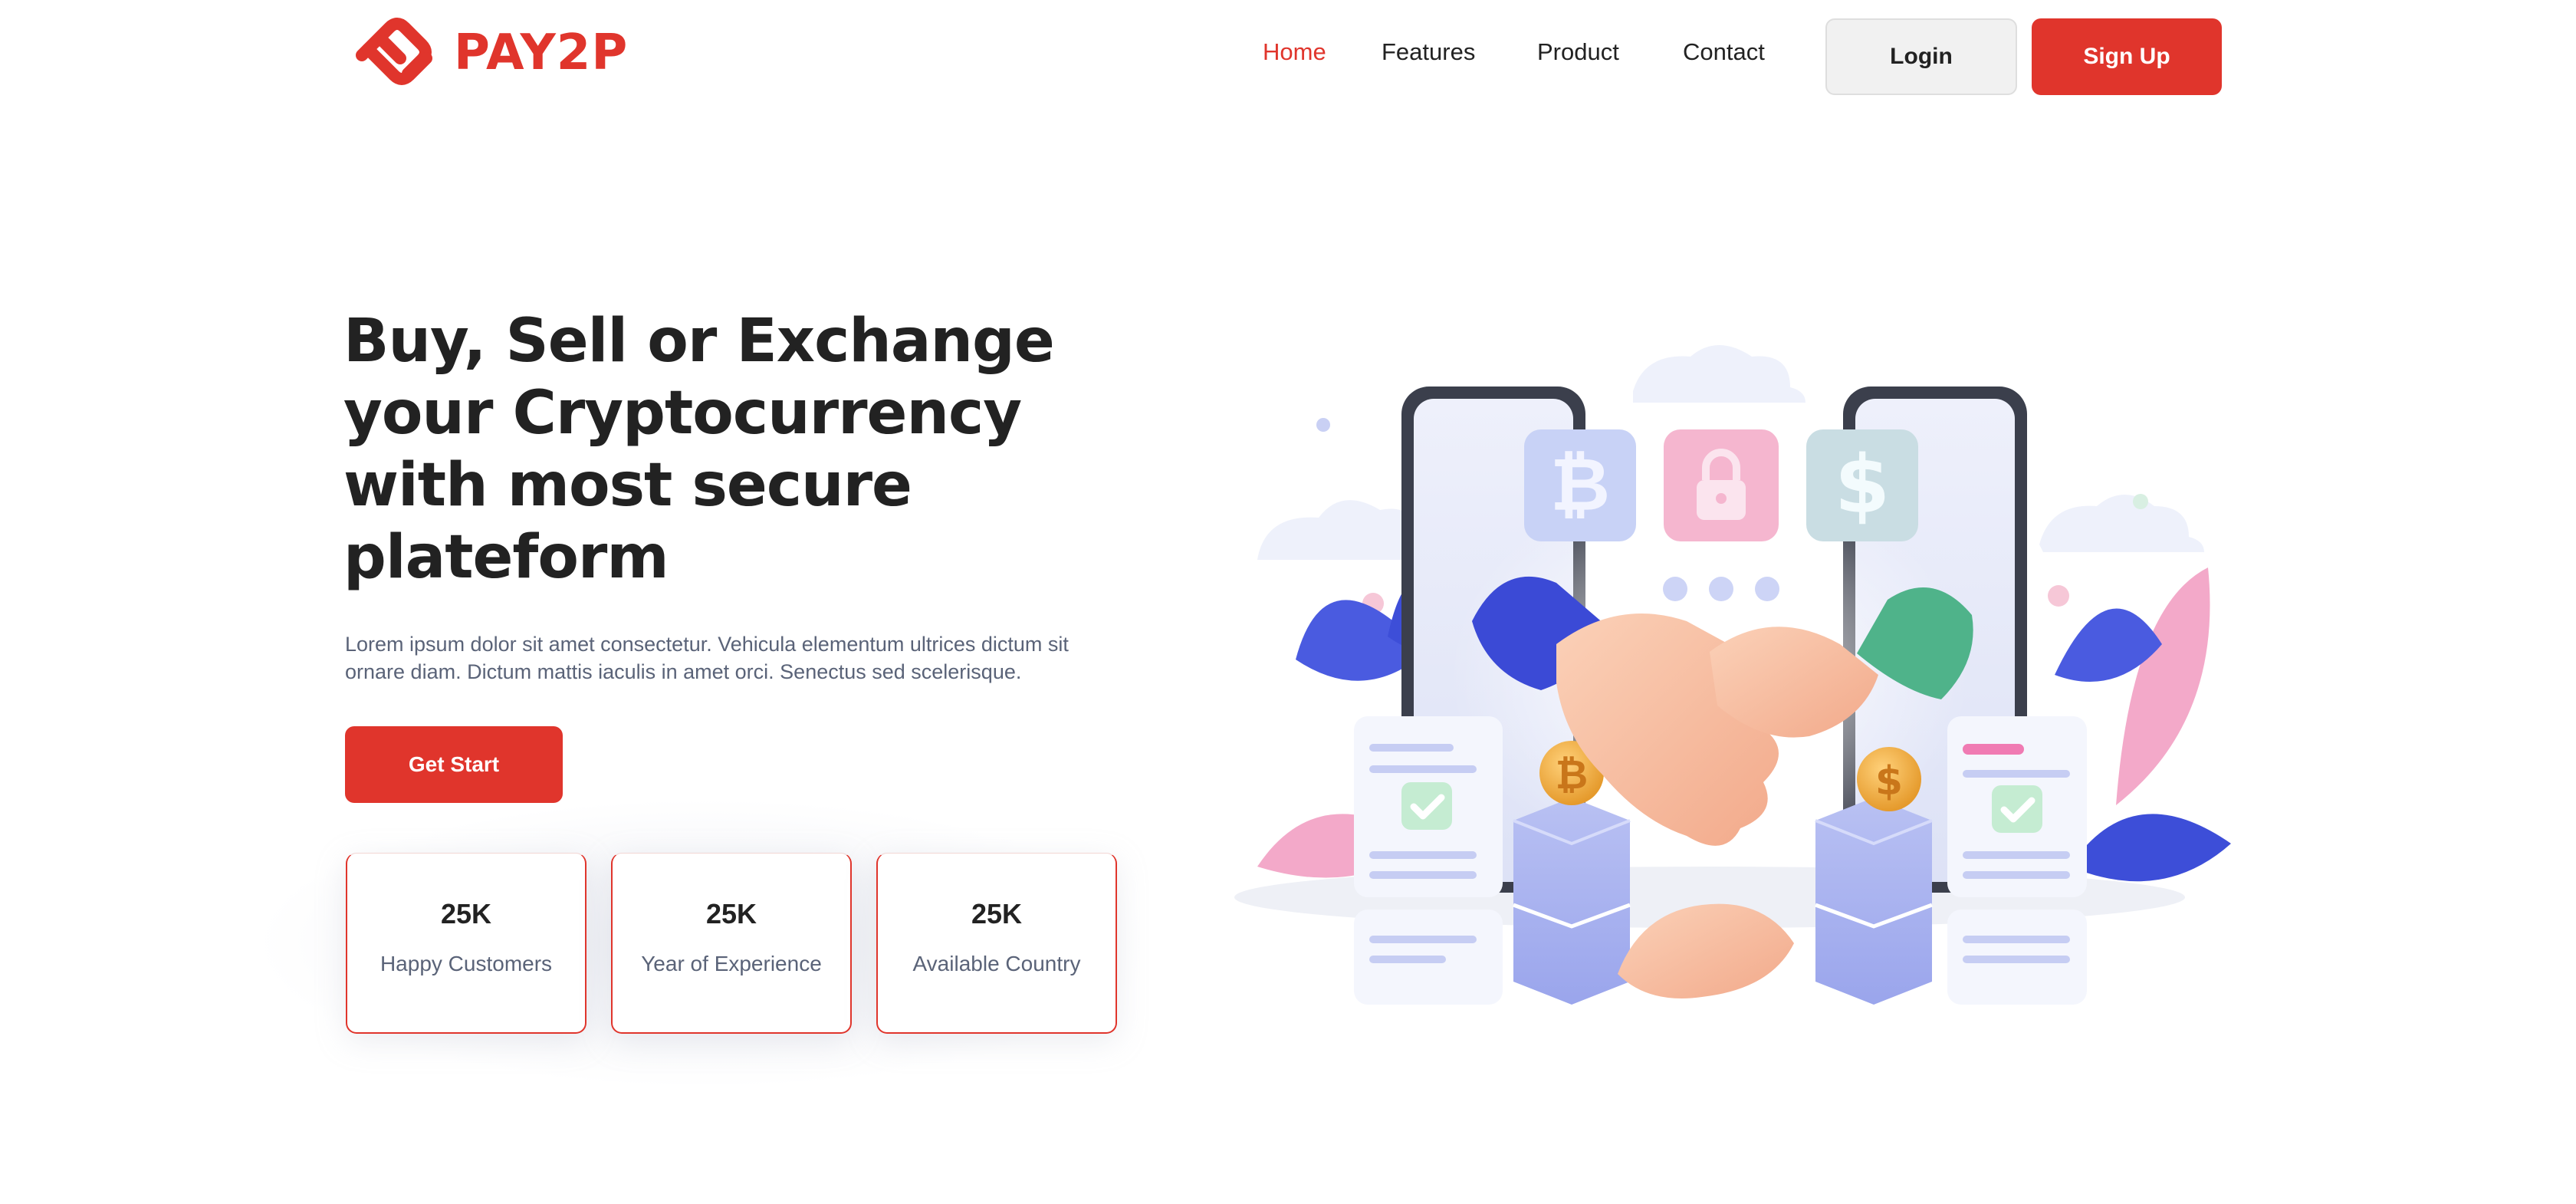 This screenshot has width=2576, height=1204. Describe the element at coordinates (628, 485) in the screenshot. I see `hero-title-line: with most secure` at that location.